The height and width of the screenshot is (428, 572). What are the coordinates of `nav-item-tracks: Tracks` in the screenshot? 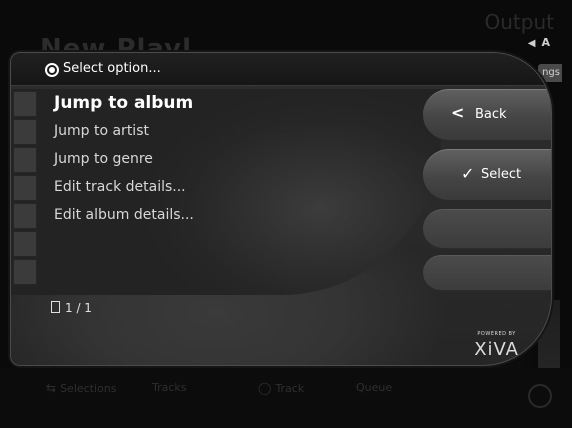 It's located at (169, 387).